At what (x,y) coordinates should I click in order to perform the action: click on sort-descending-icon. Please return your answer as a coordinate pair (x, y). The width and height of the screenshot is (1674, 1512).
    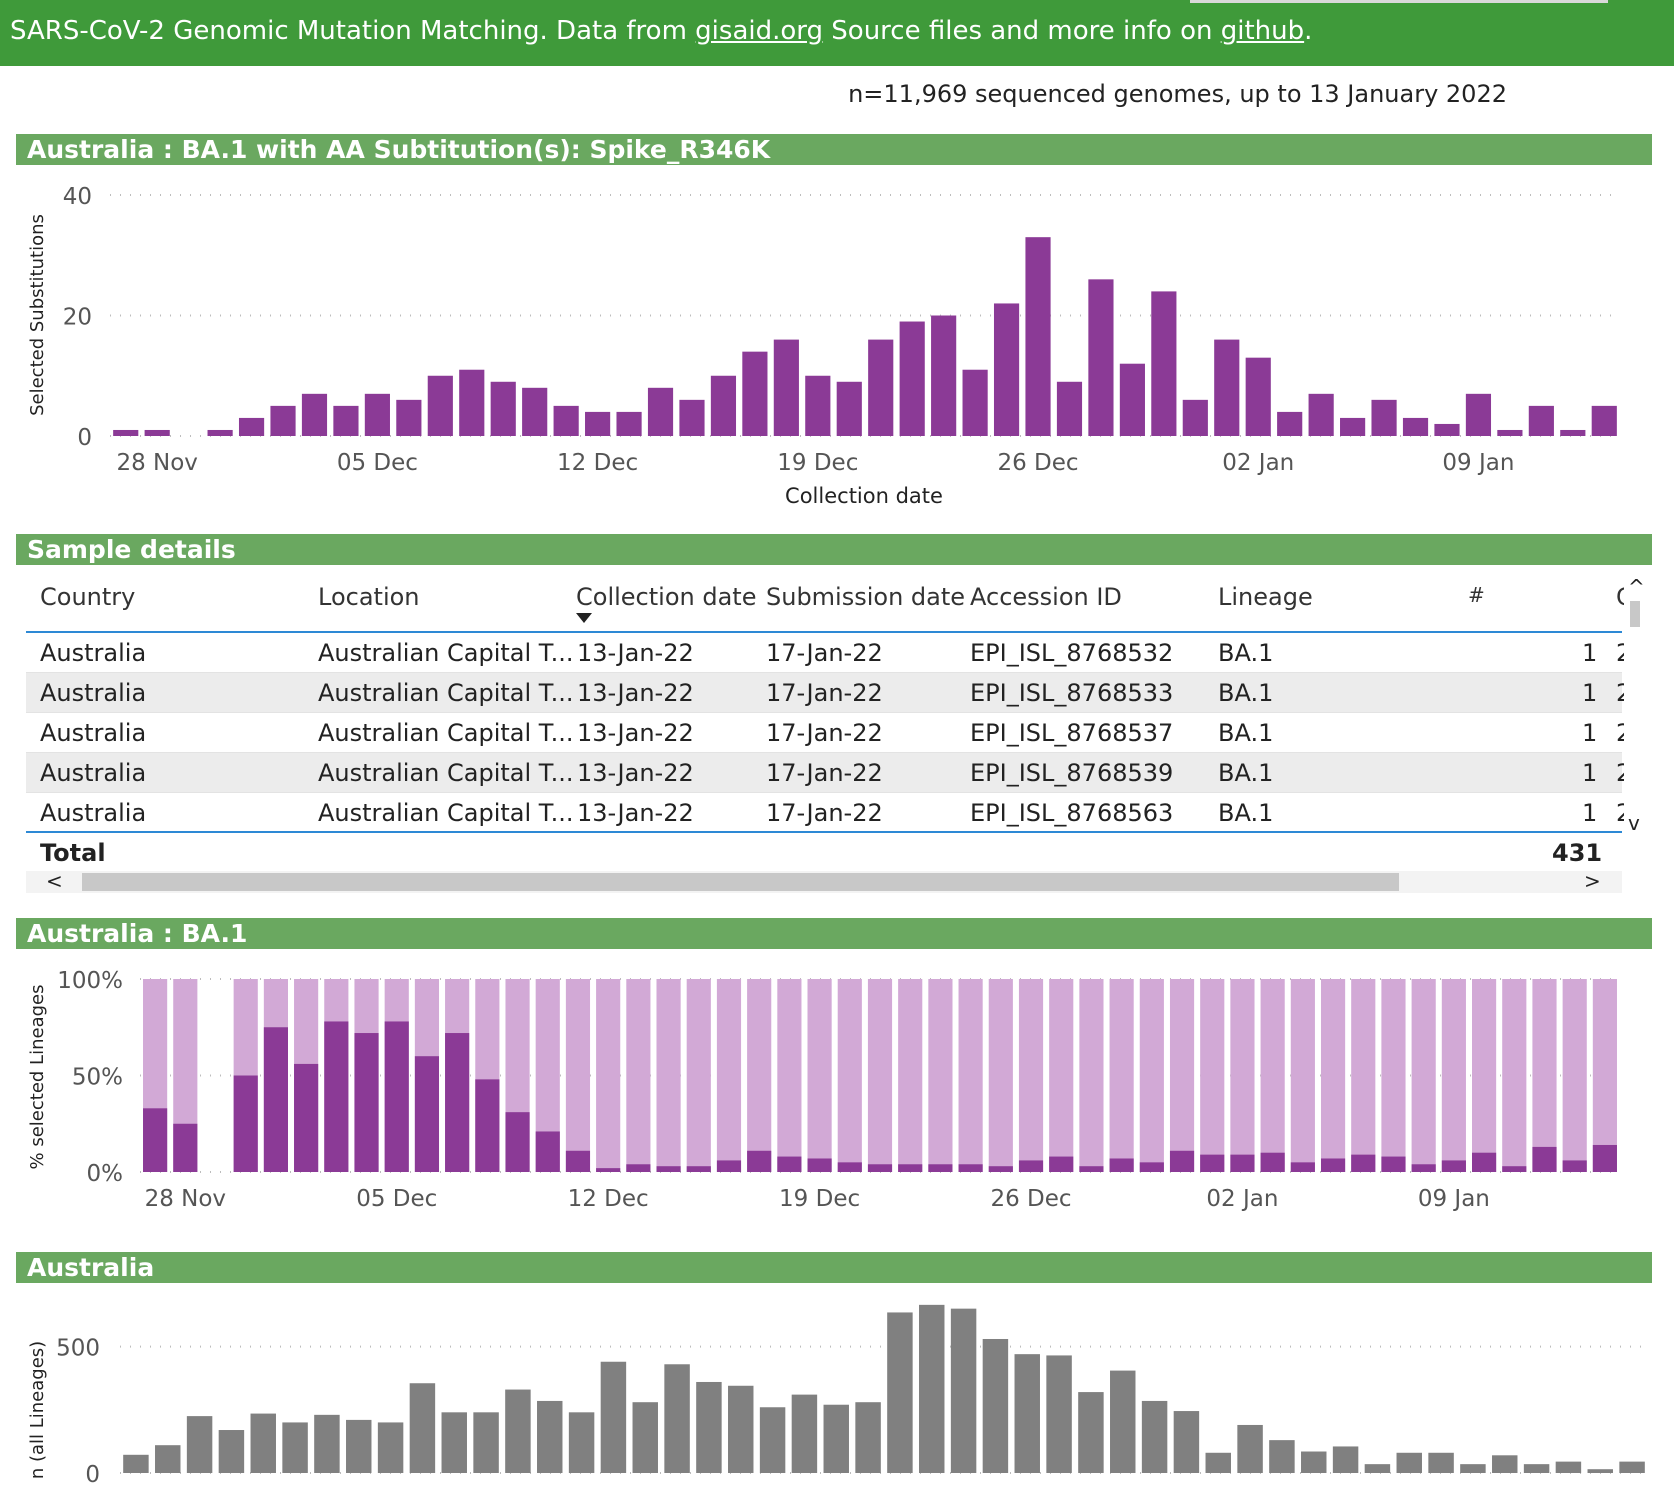
    Looking at the image, I should click on (584, 618).